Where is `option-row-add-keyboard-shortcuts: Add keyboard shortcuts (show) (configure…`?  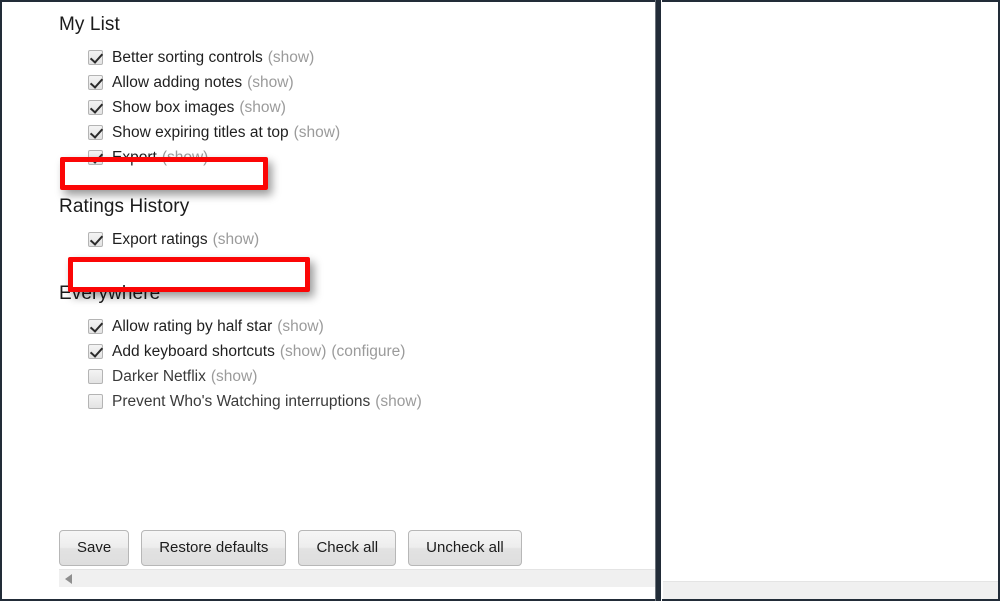 option-row-add-keyboard-shortcuts: Add keyboard shortcuts (show) (configure… is located at coordinates (371, 351).